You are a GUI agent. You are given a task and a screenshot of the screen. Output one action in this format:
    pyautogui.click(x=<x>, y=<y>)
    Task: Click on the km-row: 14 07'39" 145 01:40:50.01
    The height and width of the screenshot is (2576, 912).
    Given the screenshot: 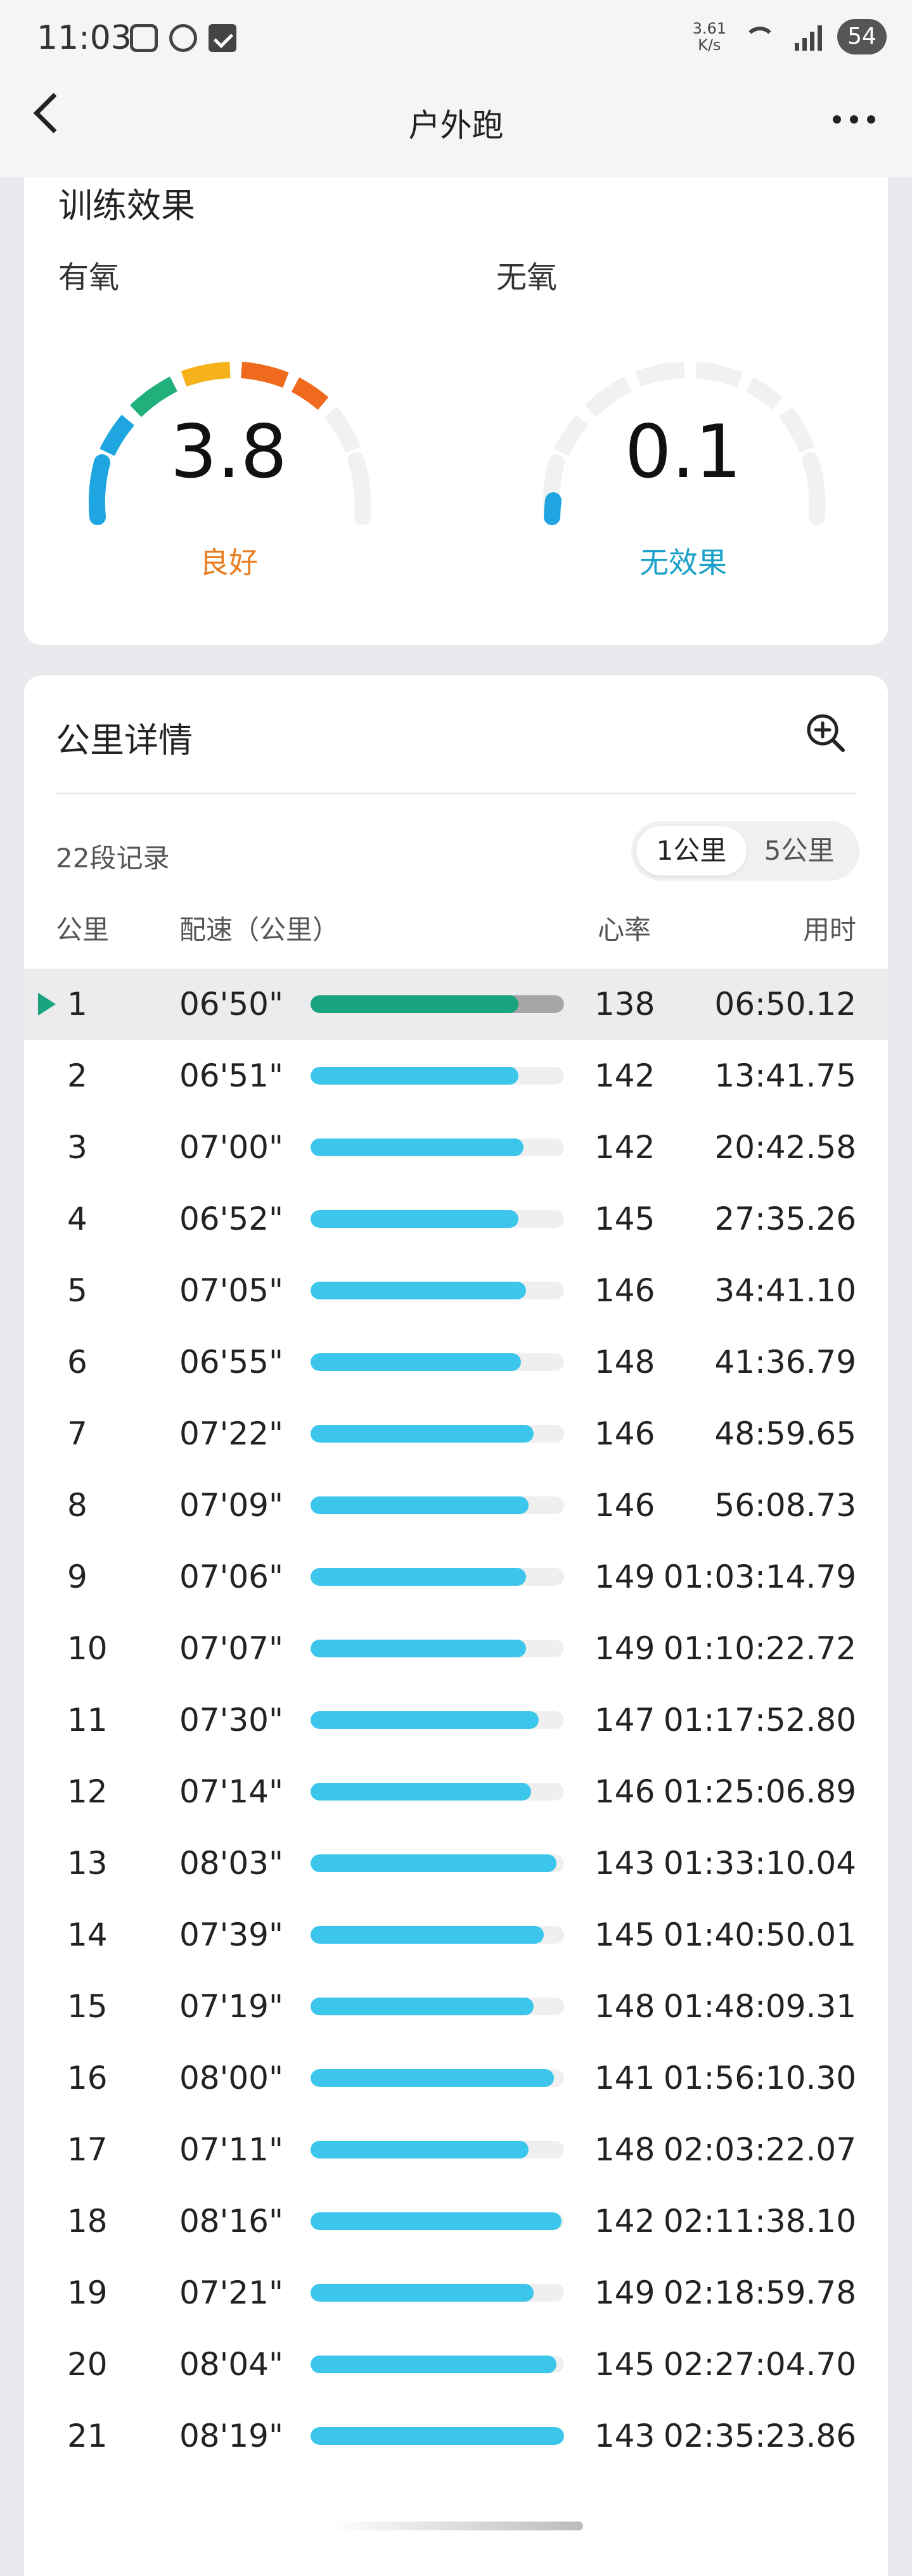 What is the action you would take?
    pyautogui.click(x=456, y=1935)
    